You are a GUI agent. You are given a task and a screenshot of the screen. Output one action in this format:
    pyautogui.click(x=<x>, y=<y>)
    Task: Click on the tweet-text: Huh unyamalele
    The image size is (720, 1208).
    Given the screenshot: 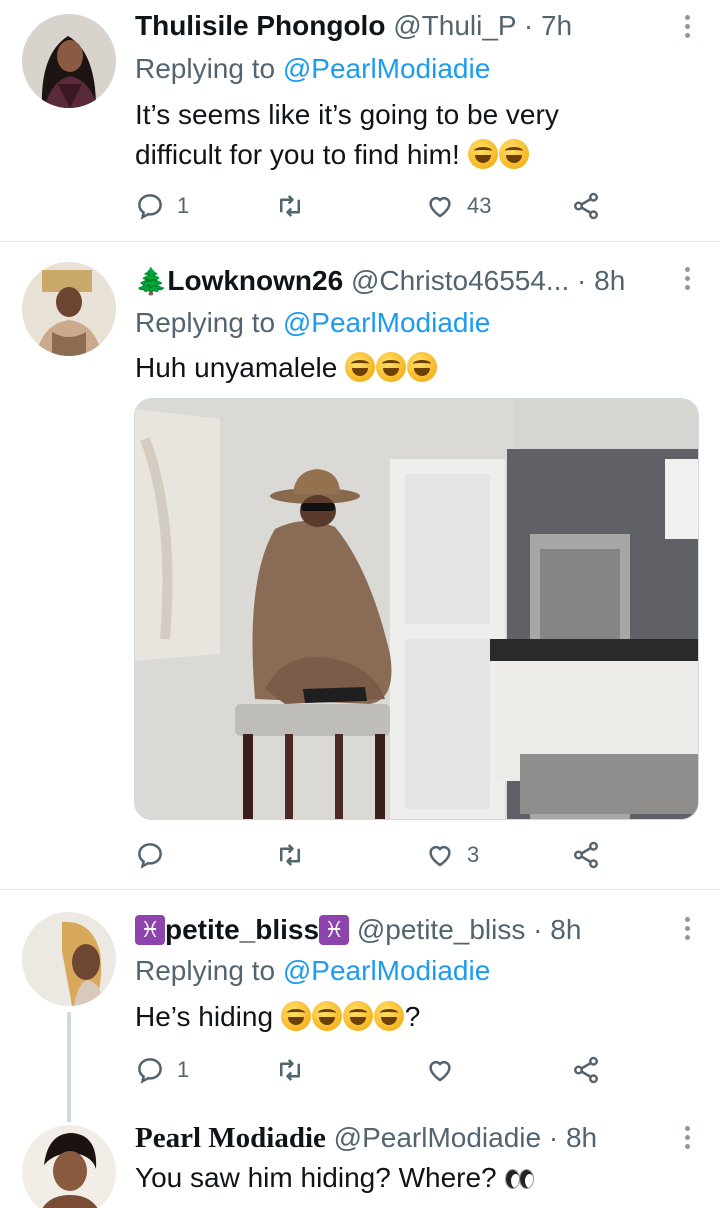 What is the action you would take?
    pyautogui.click(x=395, y=368)
    